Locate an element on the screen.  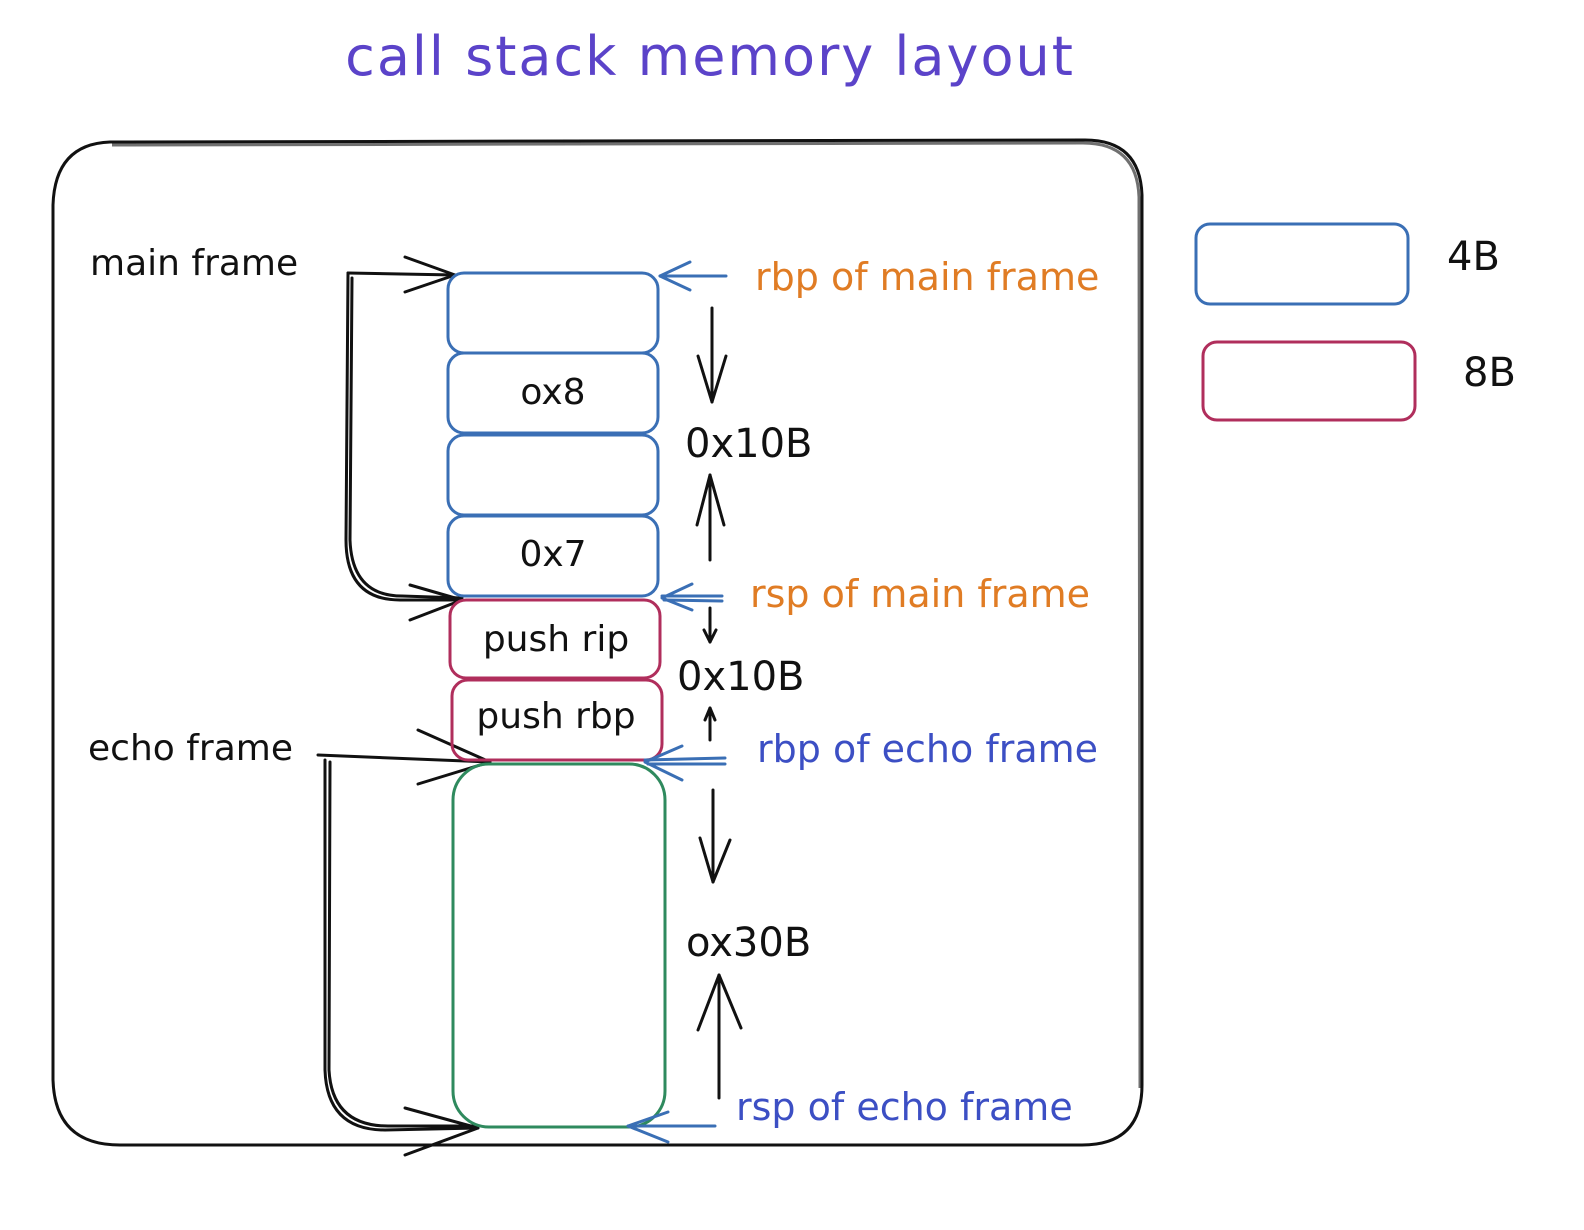
stack-cell-label: ox8 is located at coordinates (552, 392).